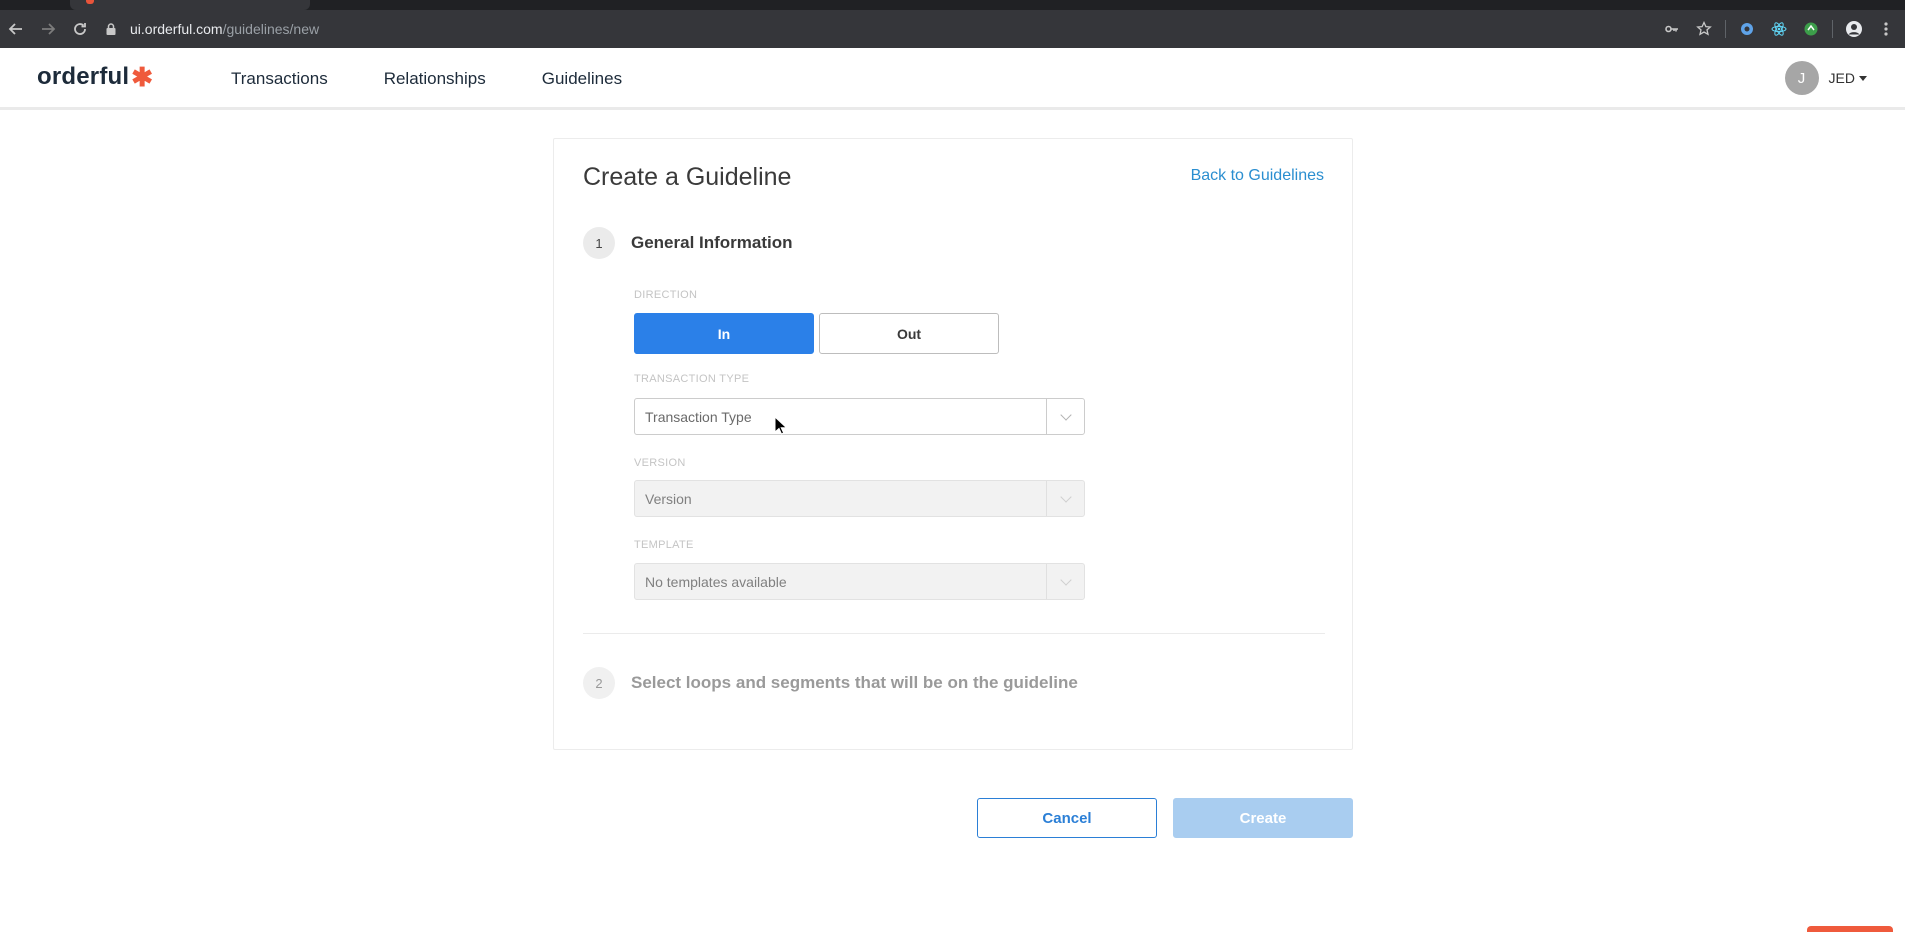 The width and height of the screenshot is (1905, 932). Describe the element at coordinates (687, 177) in the screenshot. I see `page-title: Create a Guideline` at that location.